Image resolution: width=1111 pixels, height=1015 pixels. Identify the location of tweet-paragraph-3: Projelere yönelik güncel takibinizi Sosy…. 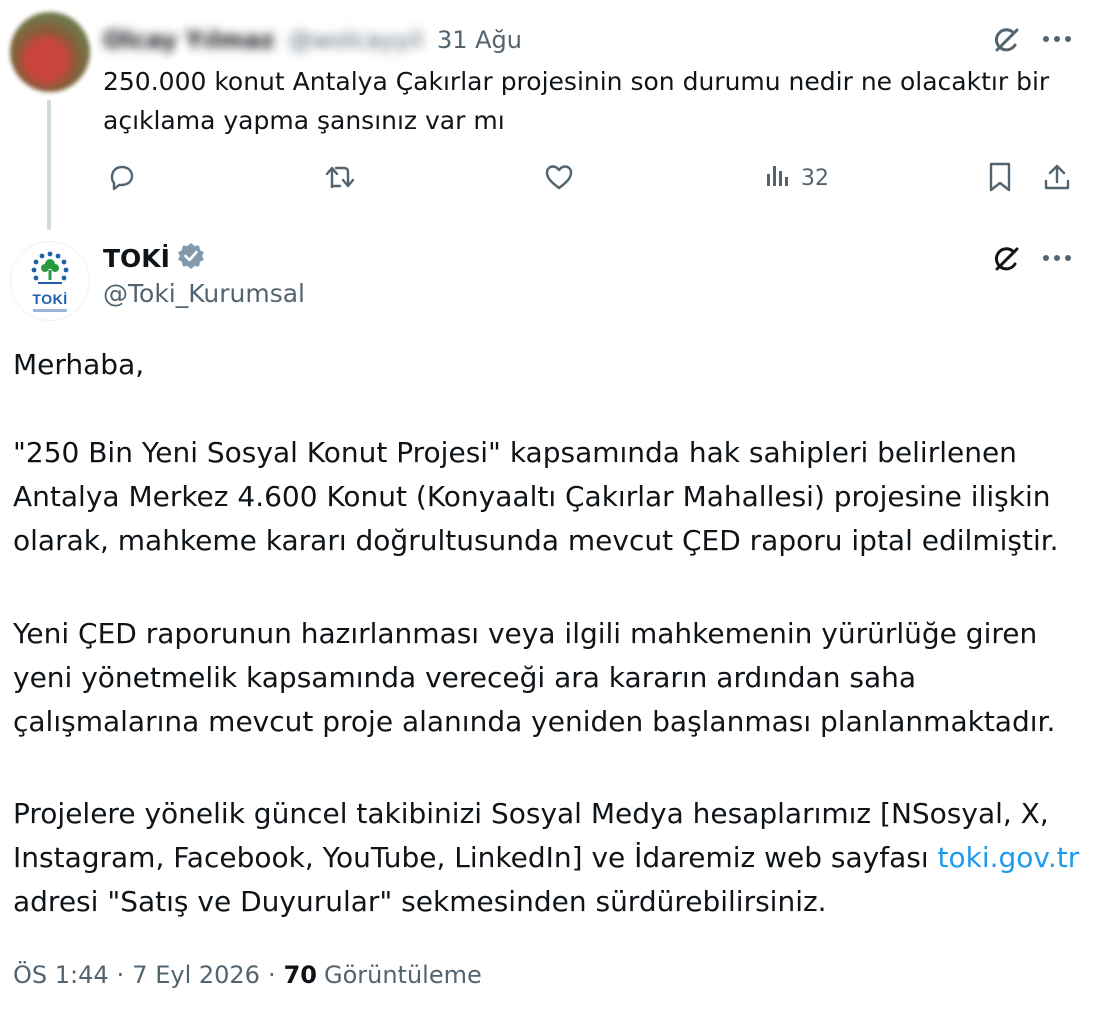
(555, 858).